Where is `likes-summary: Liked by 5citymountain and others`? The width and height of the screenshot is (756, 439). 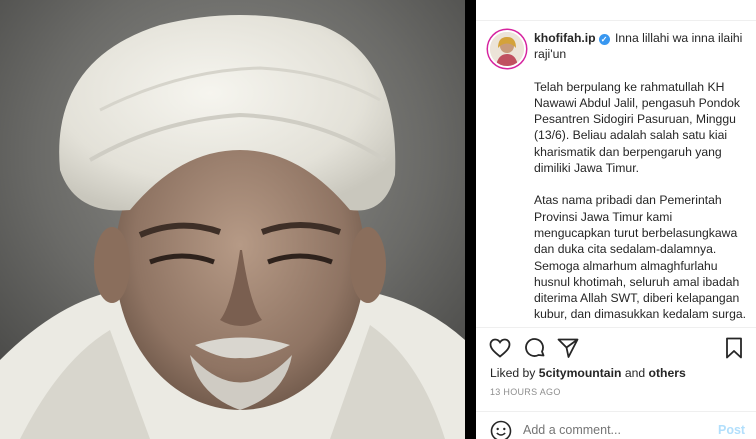
likes-summary: Liked by 5citymountain and others is located at coordinates (588, 373).